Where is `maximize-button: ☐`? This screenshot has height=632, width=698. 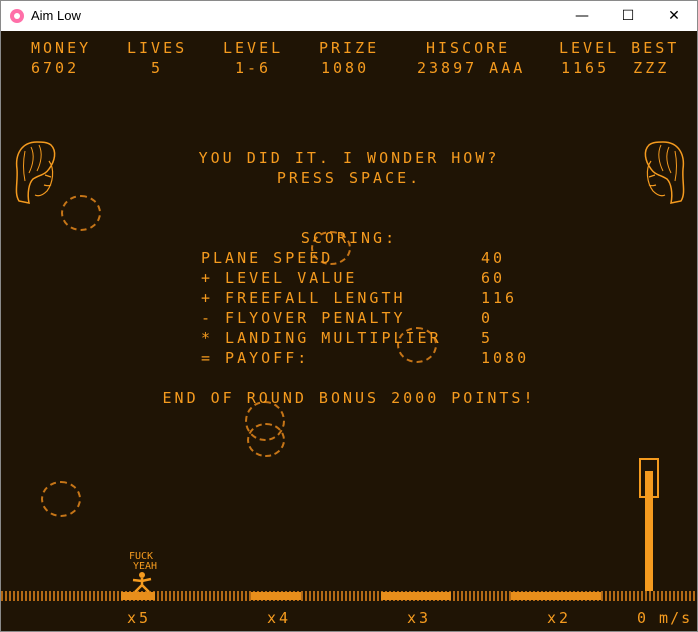 maximize-button: ☐ is located at coordinates (628, 16).